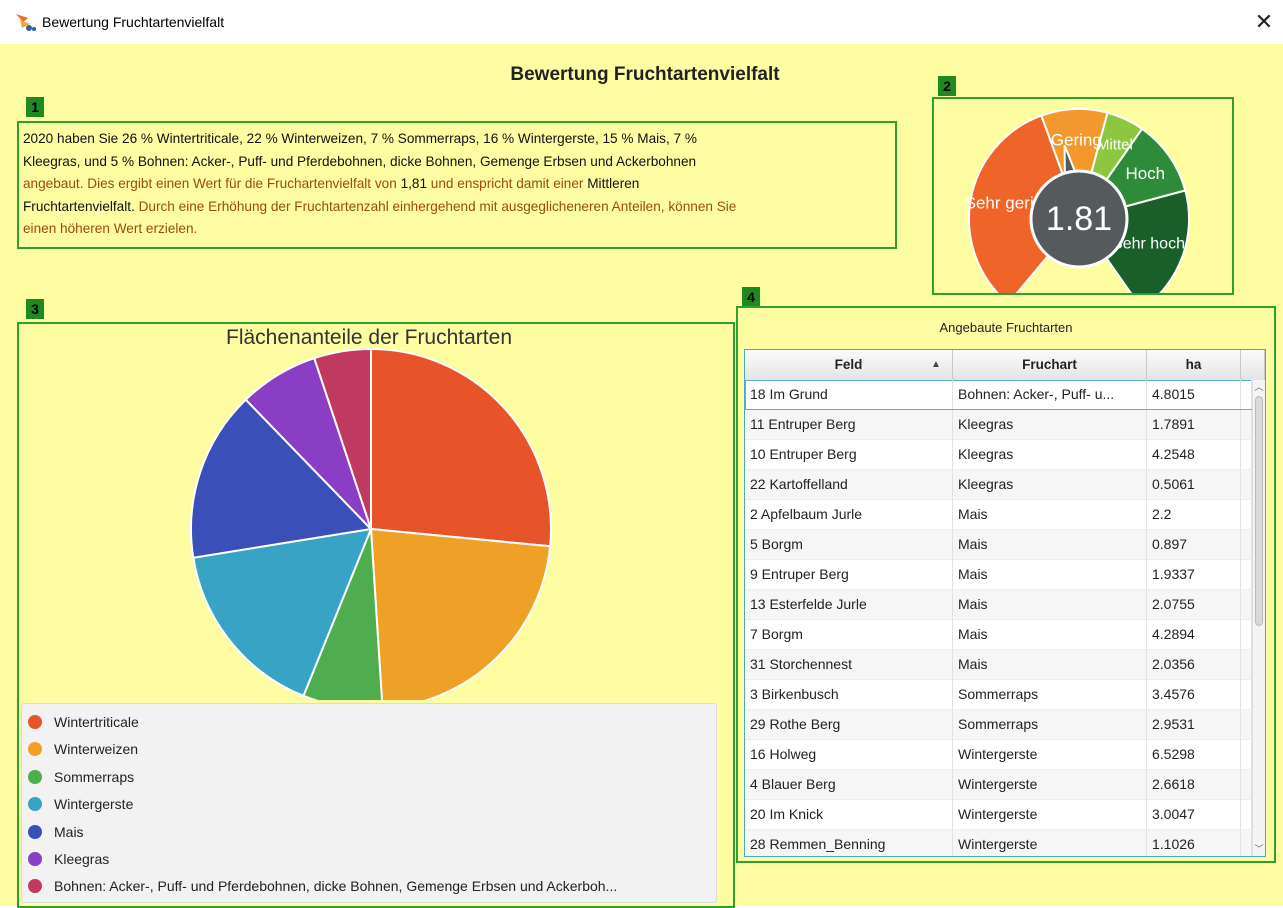 This screenshot has width=1283, height=908. What do you see at coordinates (83, 749) in the screenshot?
I see `legend-item: Winterweizen` at bounding box center [83, 749].